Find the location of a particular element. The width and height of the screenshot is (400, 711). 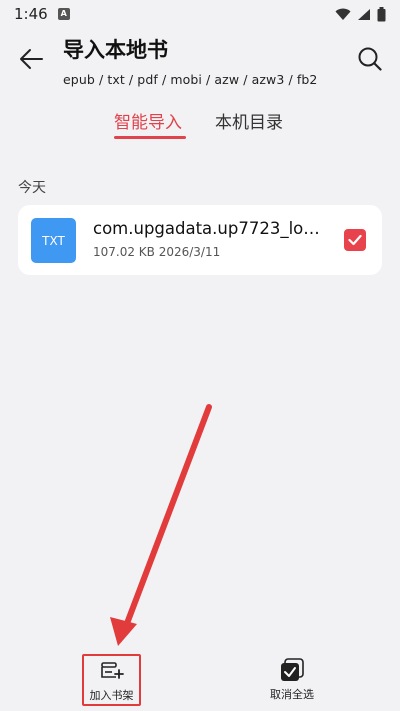

search-icon is located at coordinates (370, 59).